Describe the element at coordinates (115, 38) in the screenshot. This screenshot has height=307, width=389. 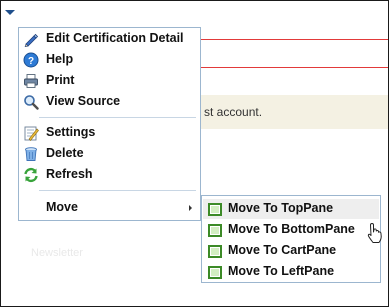
I see `menu-item-label: Edit Certification Detail` at that location.